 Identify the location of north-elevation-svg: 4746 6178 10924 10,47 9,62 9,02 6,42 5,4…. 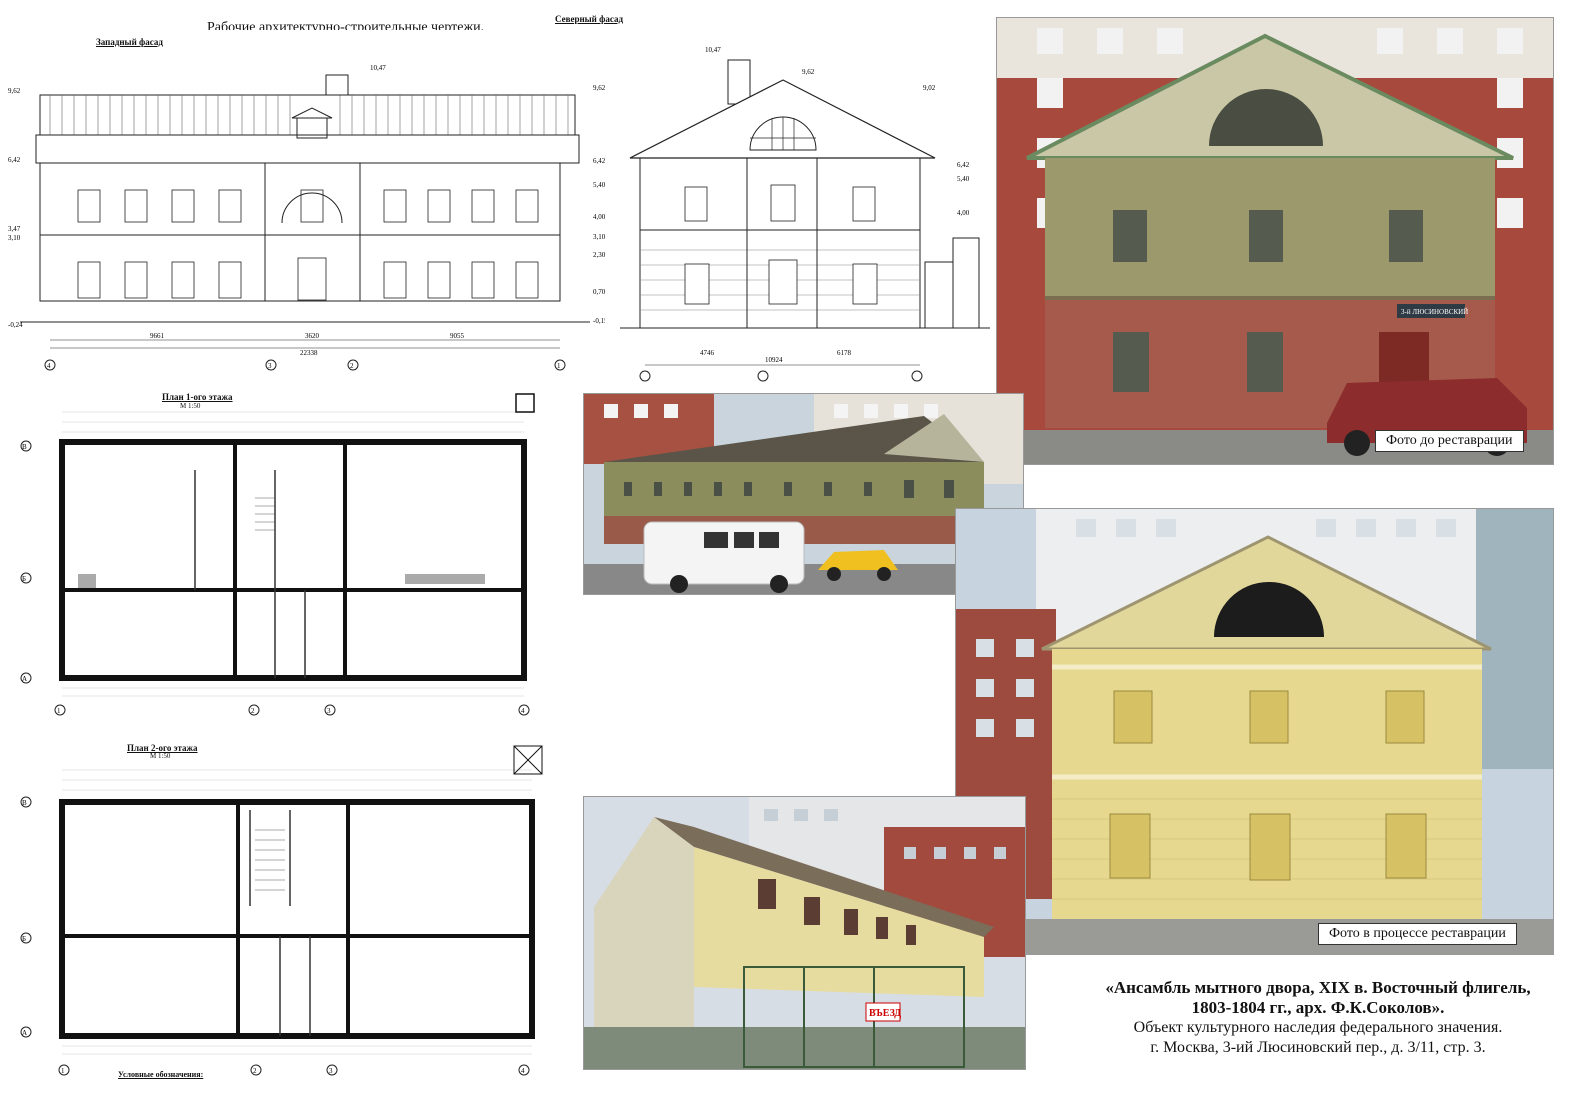
(805, 214).